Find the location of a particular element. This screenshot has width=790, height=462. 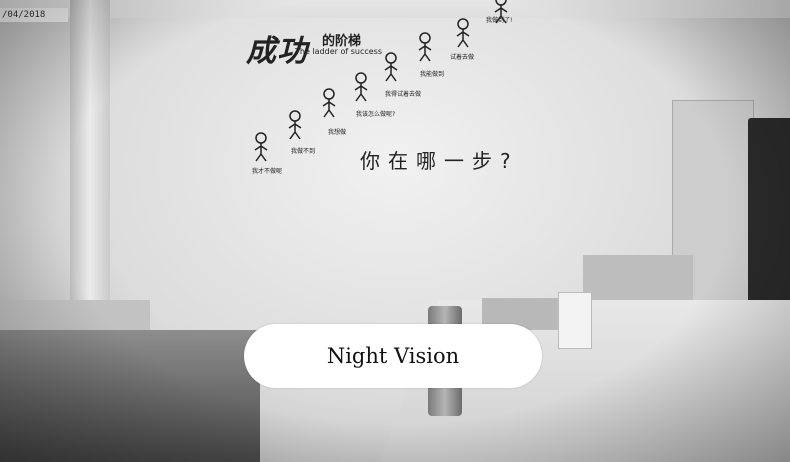

step-label: 我做到了! is located at coordinates (499, 20).